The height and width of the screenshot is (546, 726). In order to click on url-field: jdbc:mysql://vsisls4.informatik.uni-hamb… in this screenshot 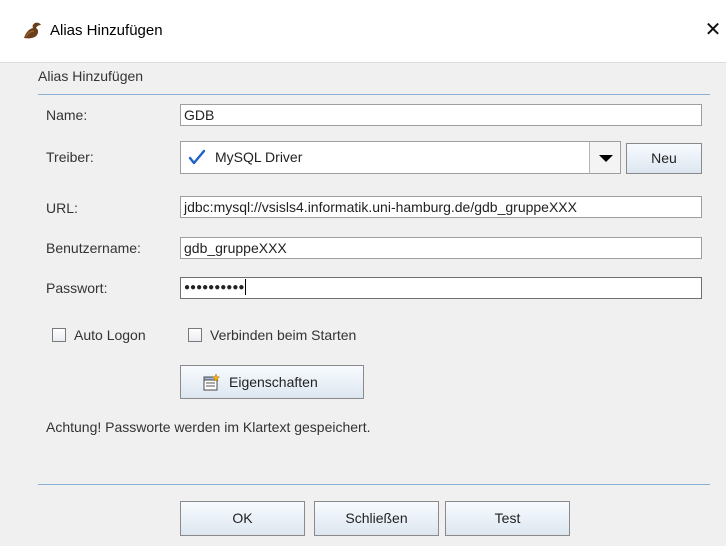, I will do `click(441, 207)`.